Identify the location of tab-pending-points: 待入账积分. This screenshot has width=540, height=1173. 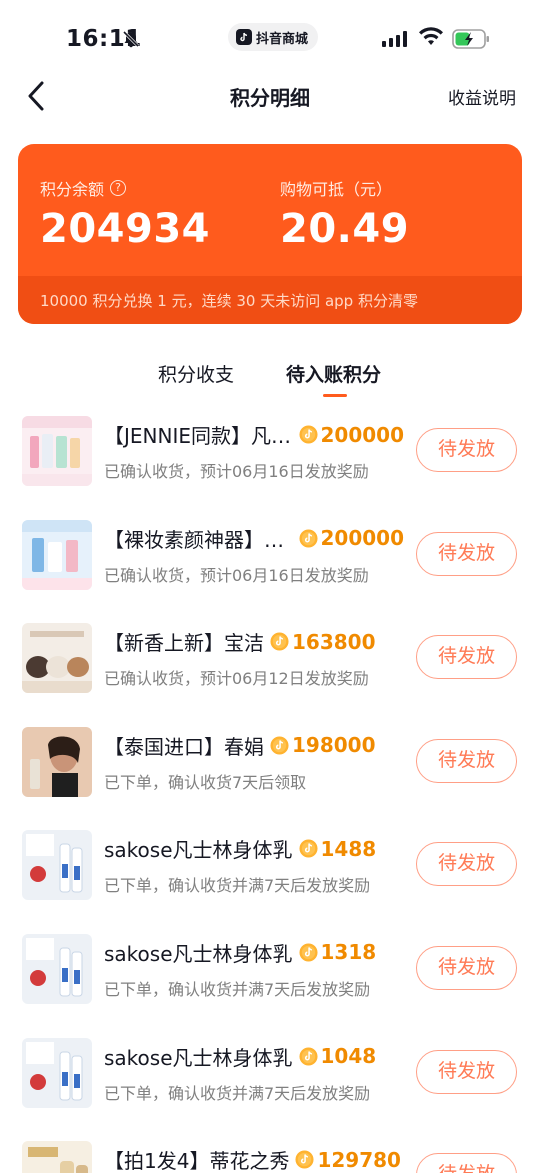
(333, 373).